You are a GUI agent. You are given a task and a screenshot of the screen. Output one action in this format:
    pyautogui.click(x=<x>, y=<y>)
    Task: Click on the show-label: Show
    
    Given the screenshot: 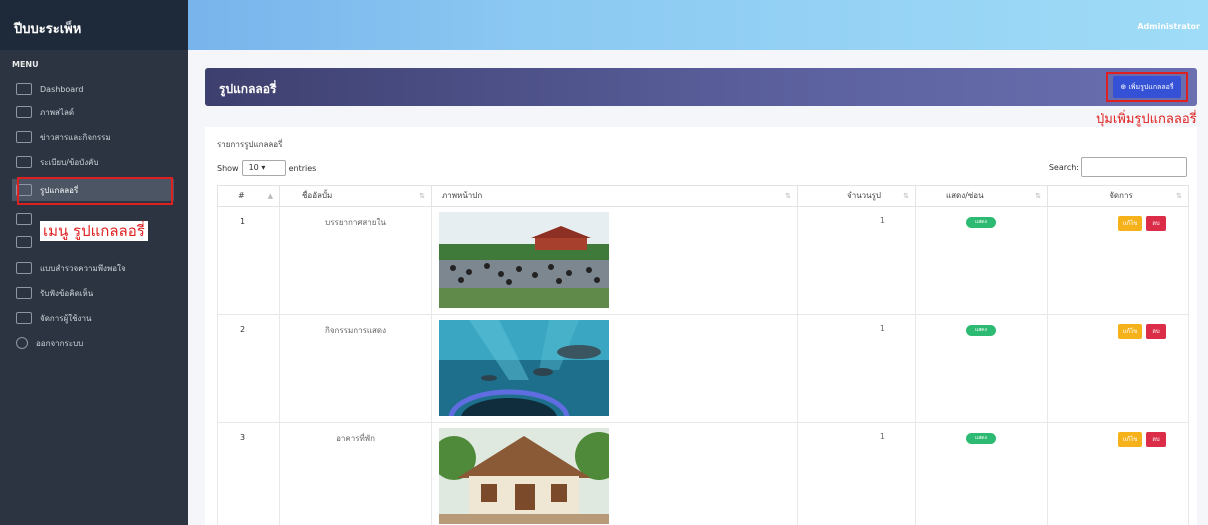 What is the action you would take?
    pyautogui.click(x=228, y=168)
    